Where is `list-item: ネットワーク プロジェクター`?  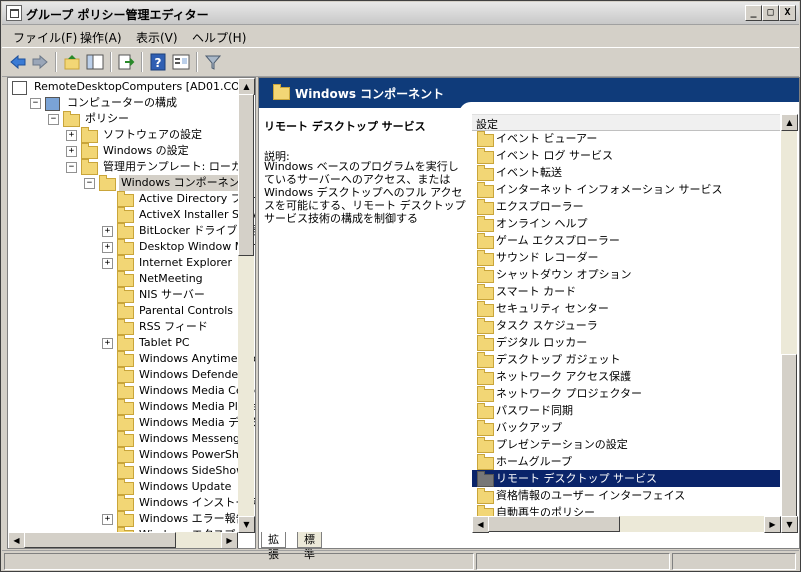
list-item: ネットワーク プロジェクター is located at coordinates (626, 393).